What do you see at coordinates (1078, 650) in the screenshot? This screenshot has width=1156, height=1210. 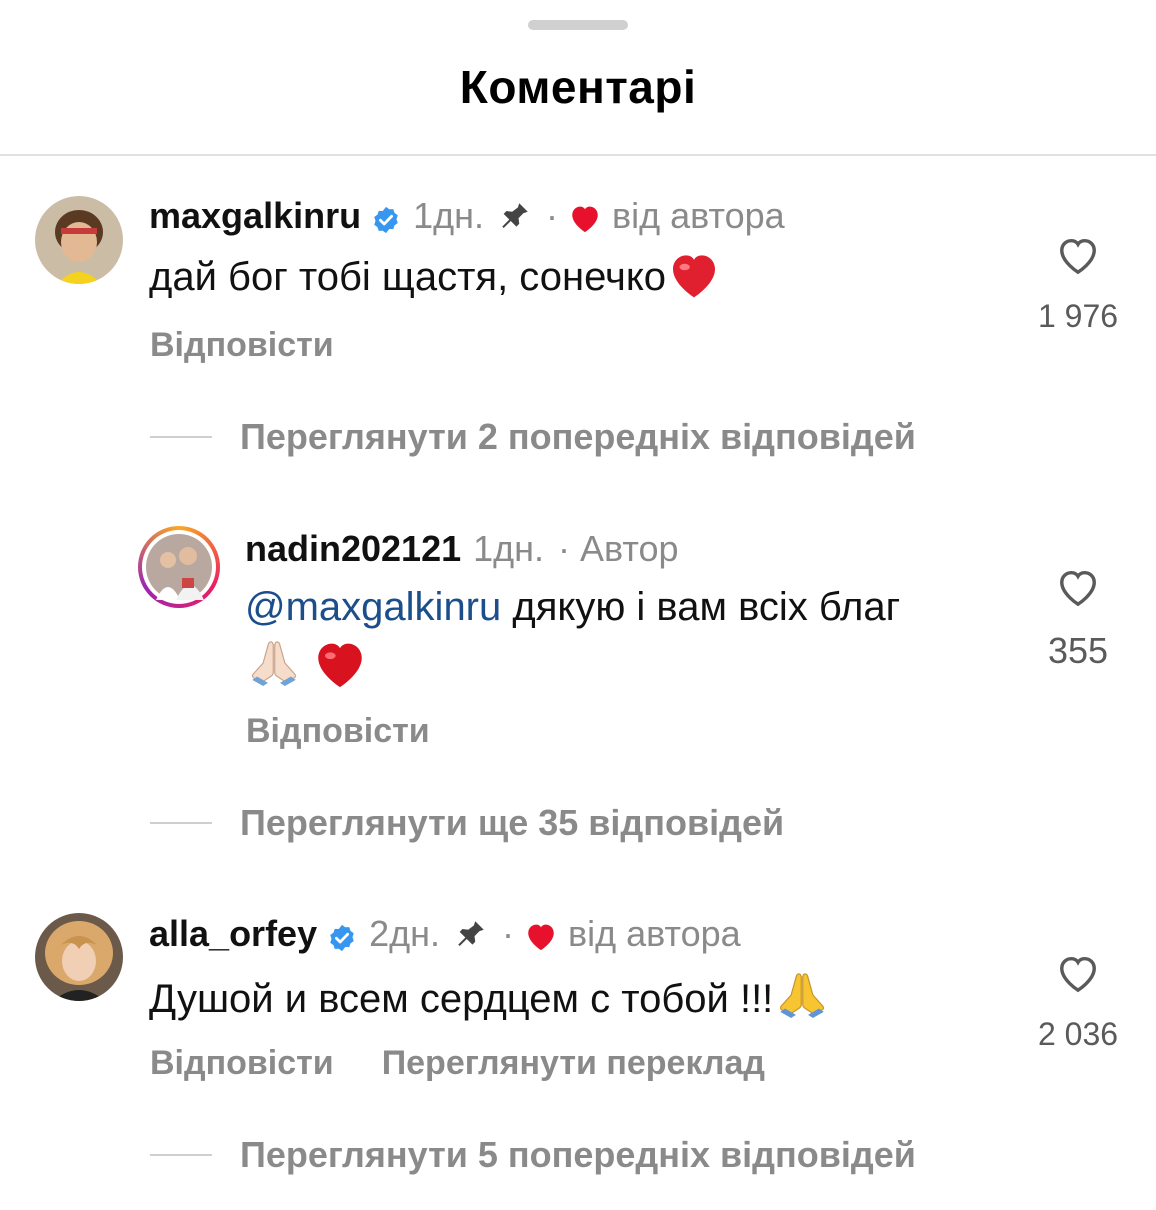 I see `like-count: 355` at bounding box center [1078, 650].